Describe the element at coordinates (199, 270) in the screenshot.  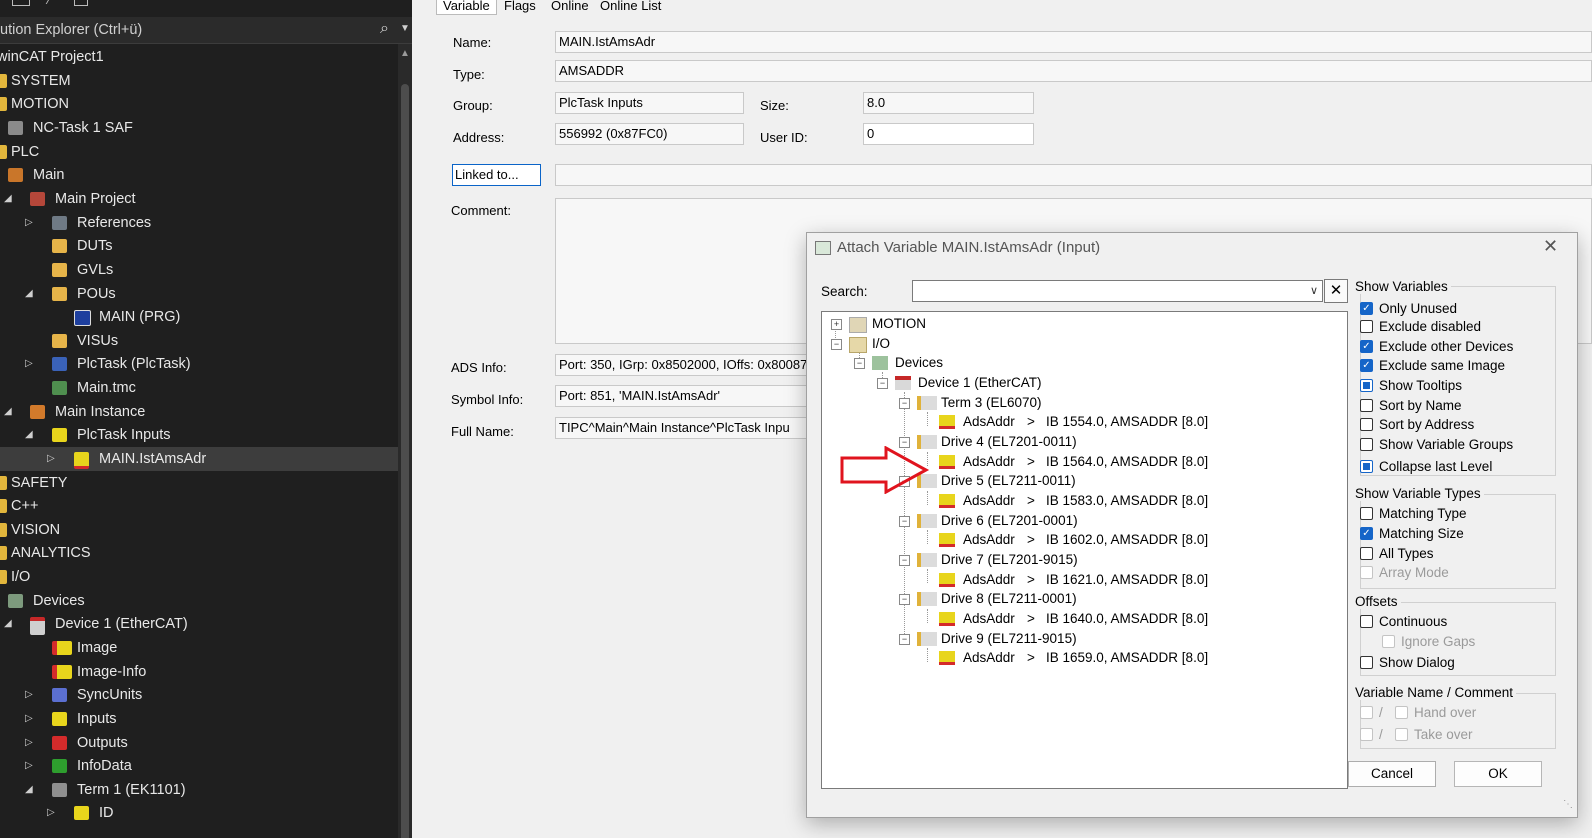
I see `tree-item-gvls: GVLs` at that location.